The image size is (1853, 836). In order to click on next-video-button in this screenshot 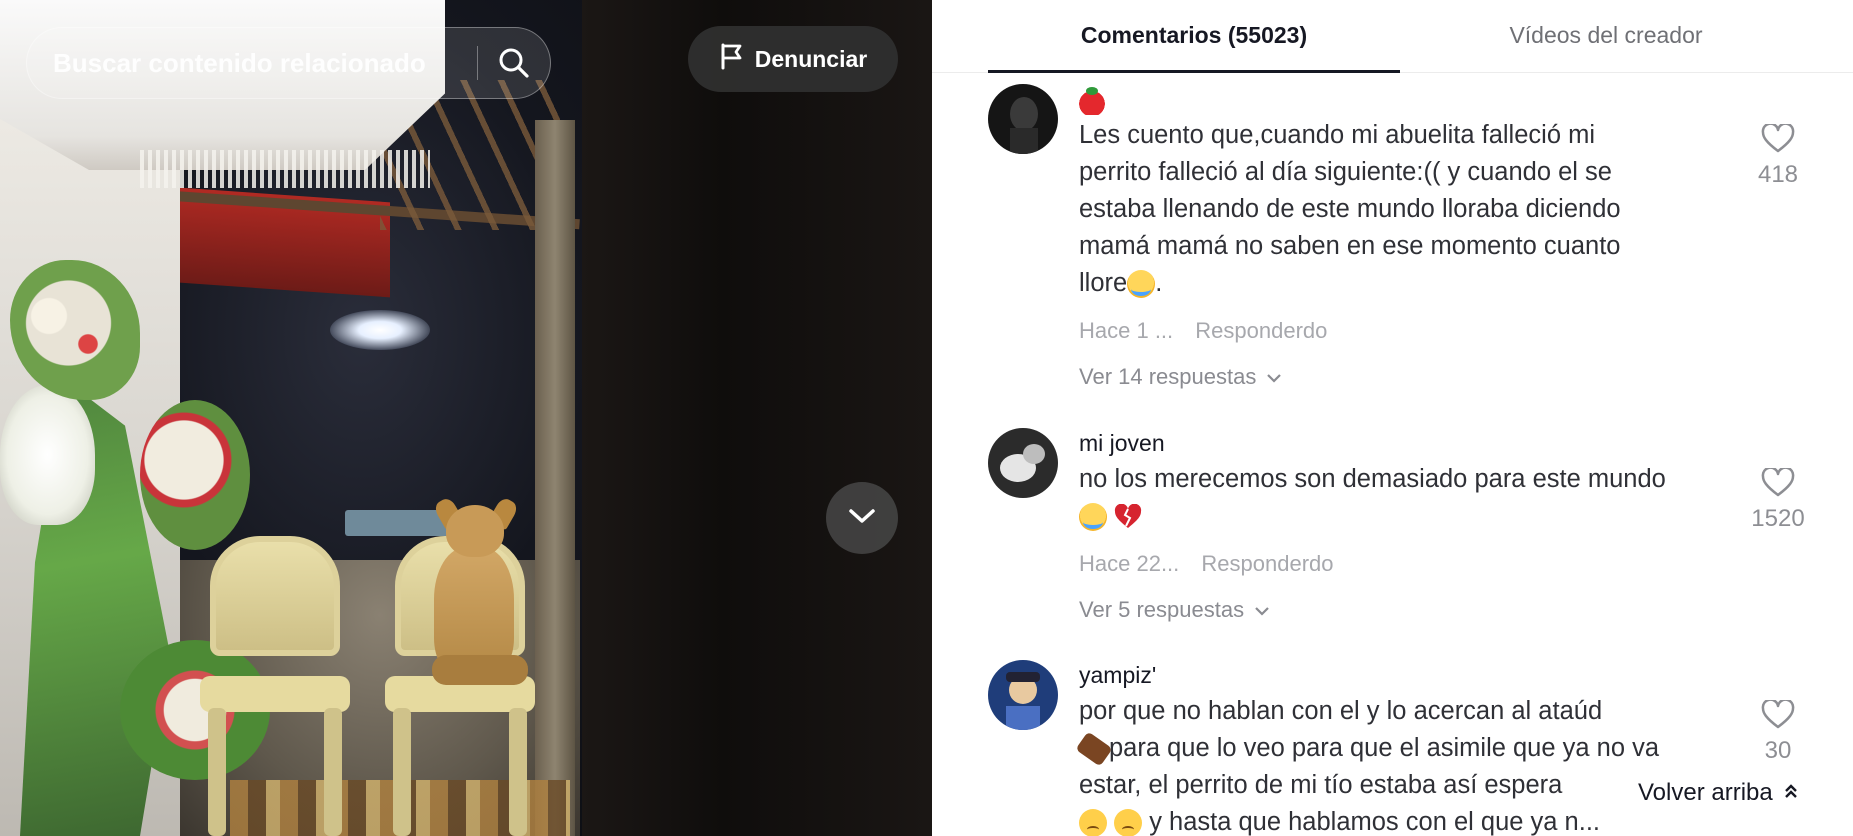, I will do `click(862, 518)`.